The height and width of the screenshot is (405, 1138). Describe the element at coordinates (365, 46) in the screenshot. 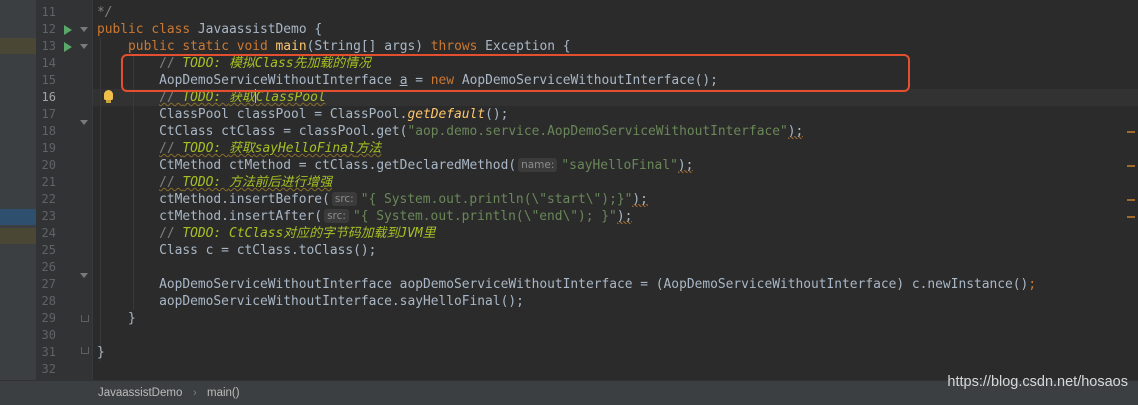

I see `parameters: (String[] args)` at that location.